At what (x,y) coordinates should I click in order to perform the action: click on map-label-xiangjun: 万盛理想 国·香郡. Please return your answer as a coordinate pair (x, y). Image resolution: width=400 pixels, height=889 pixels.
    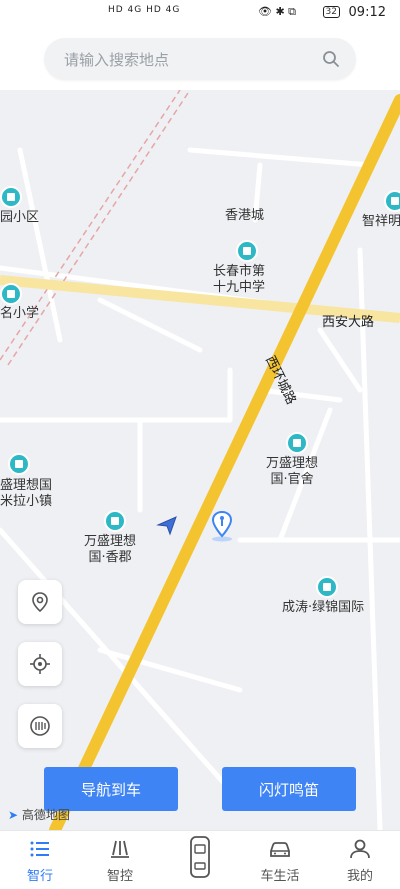
    Looking at the image, I should click on (110, 549).